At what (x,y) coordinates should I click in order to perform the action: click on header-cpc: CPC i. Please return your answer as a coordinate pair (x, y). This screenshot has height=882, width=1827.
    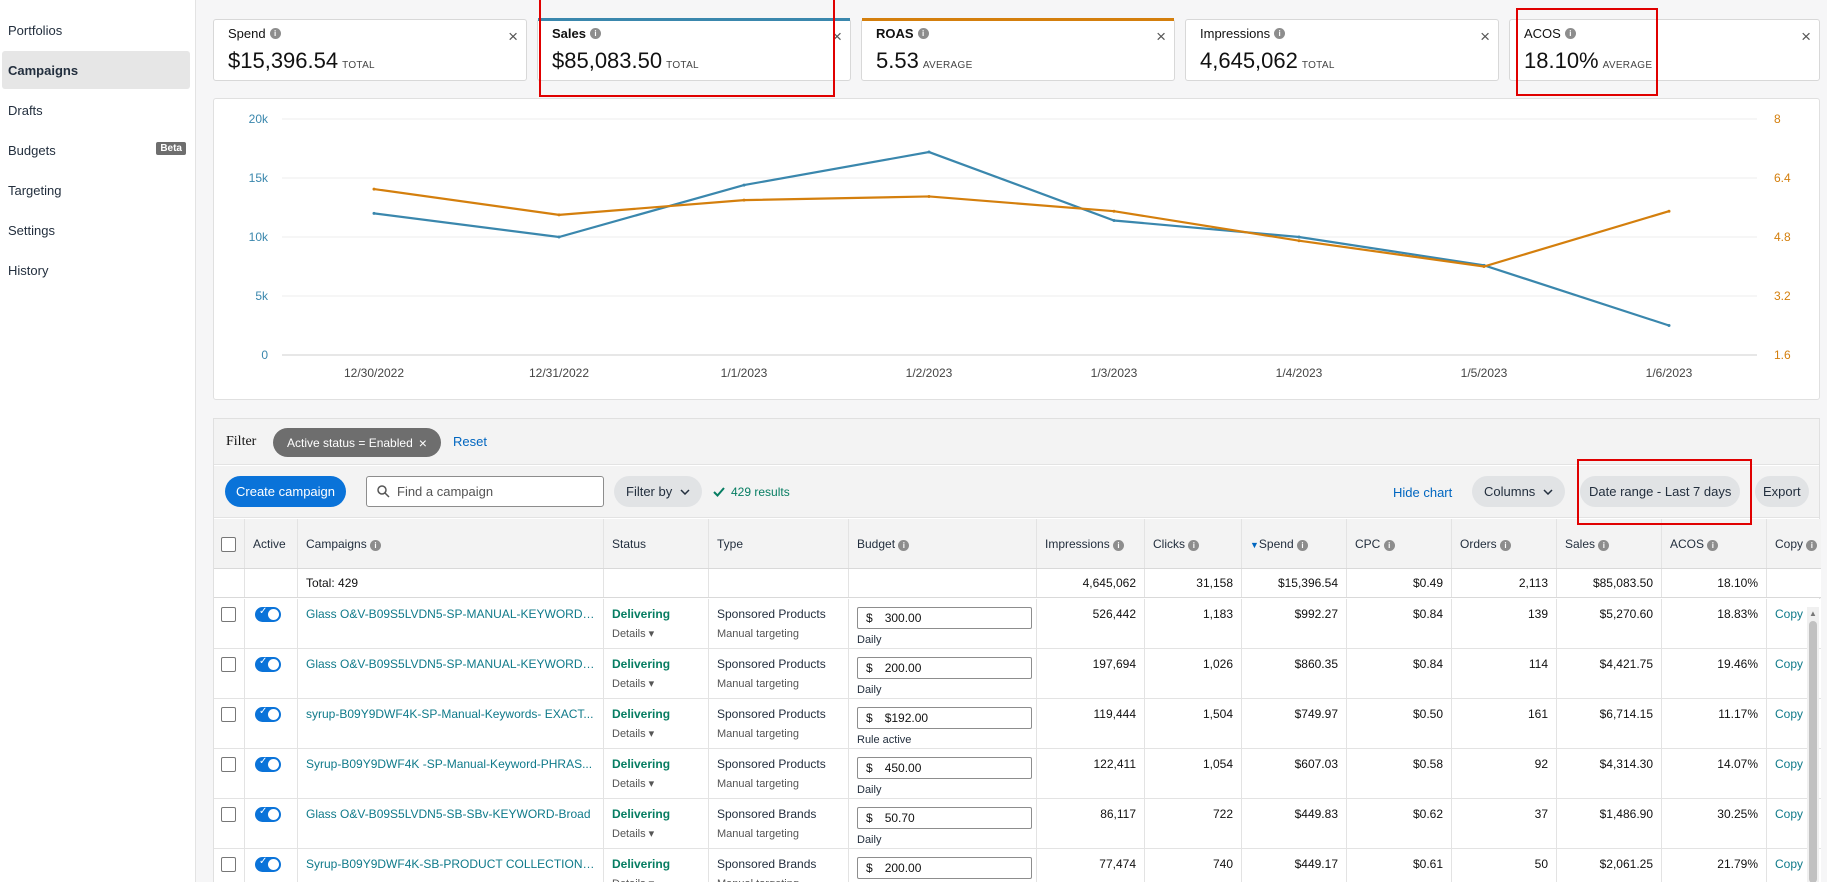
    Looking at the image, I should click on (1399, 543).